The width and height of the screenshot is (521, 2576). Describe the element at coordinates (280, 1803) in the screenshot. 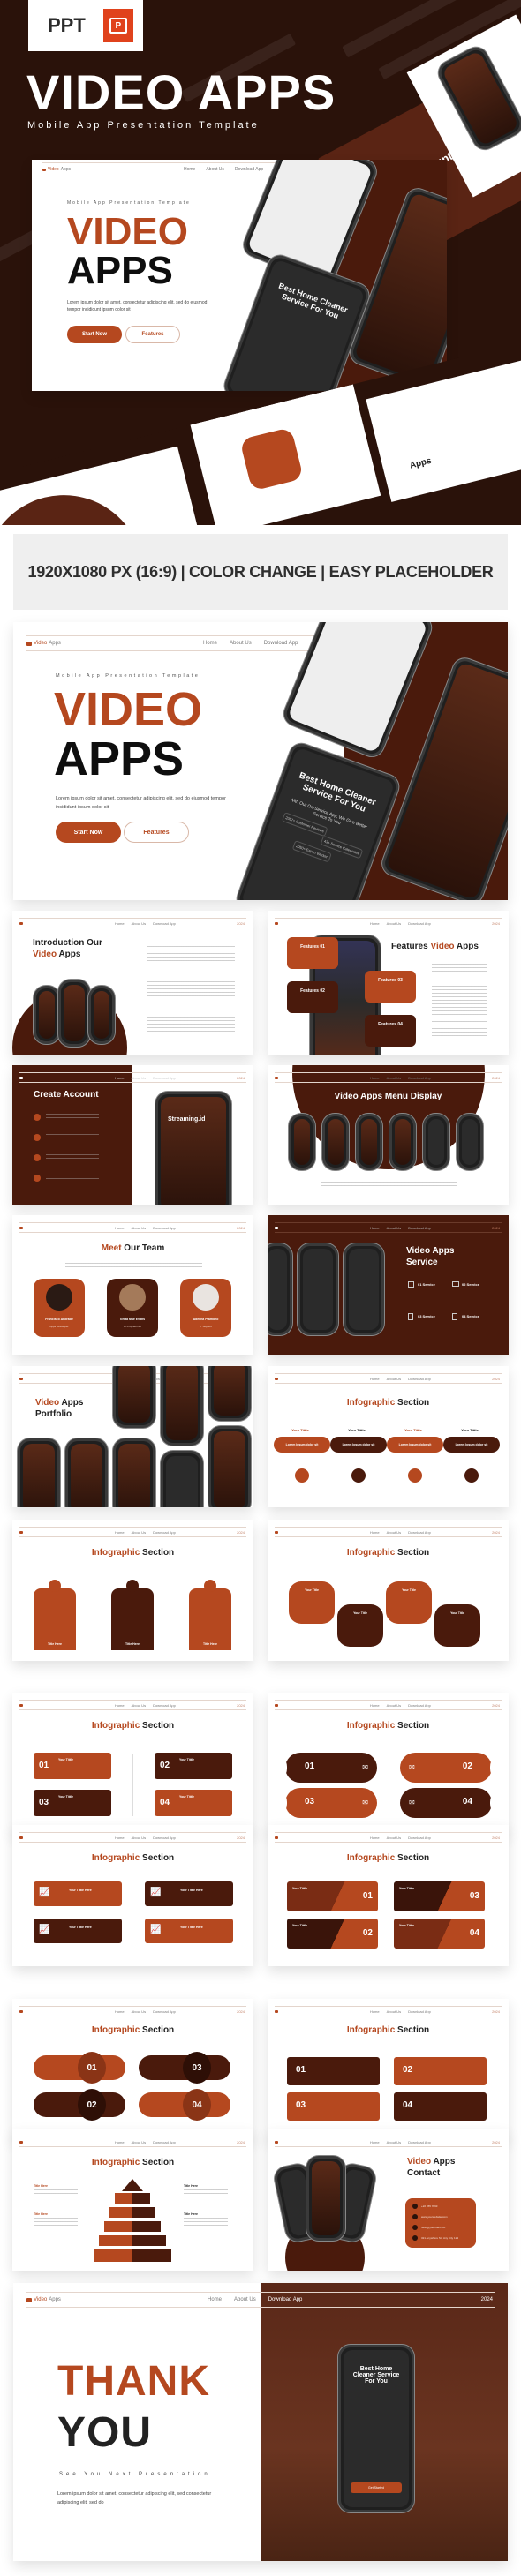

I see `decor-notch` at that location.